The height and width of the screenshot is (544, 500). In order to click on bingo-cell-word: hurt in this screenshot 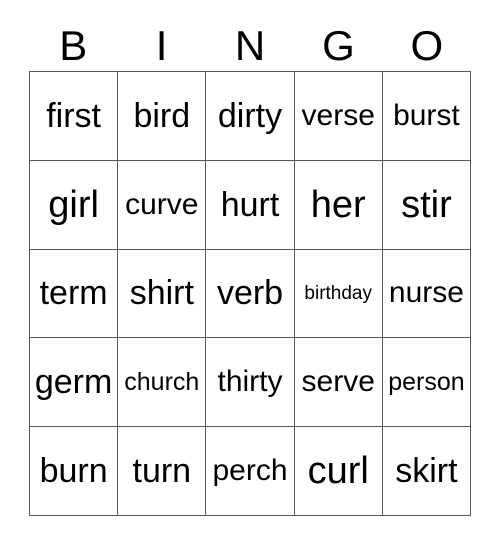, I will do `click(250, 204)`.